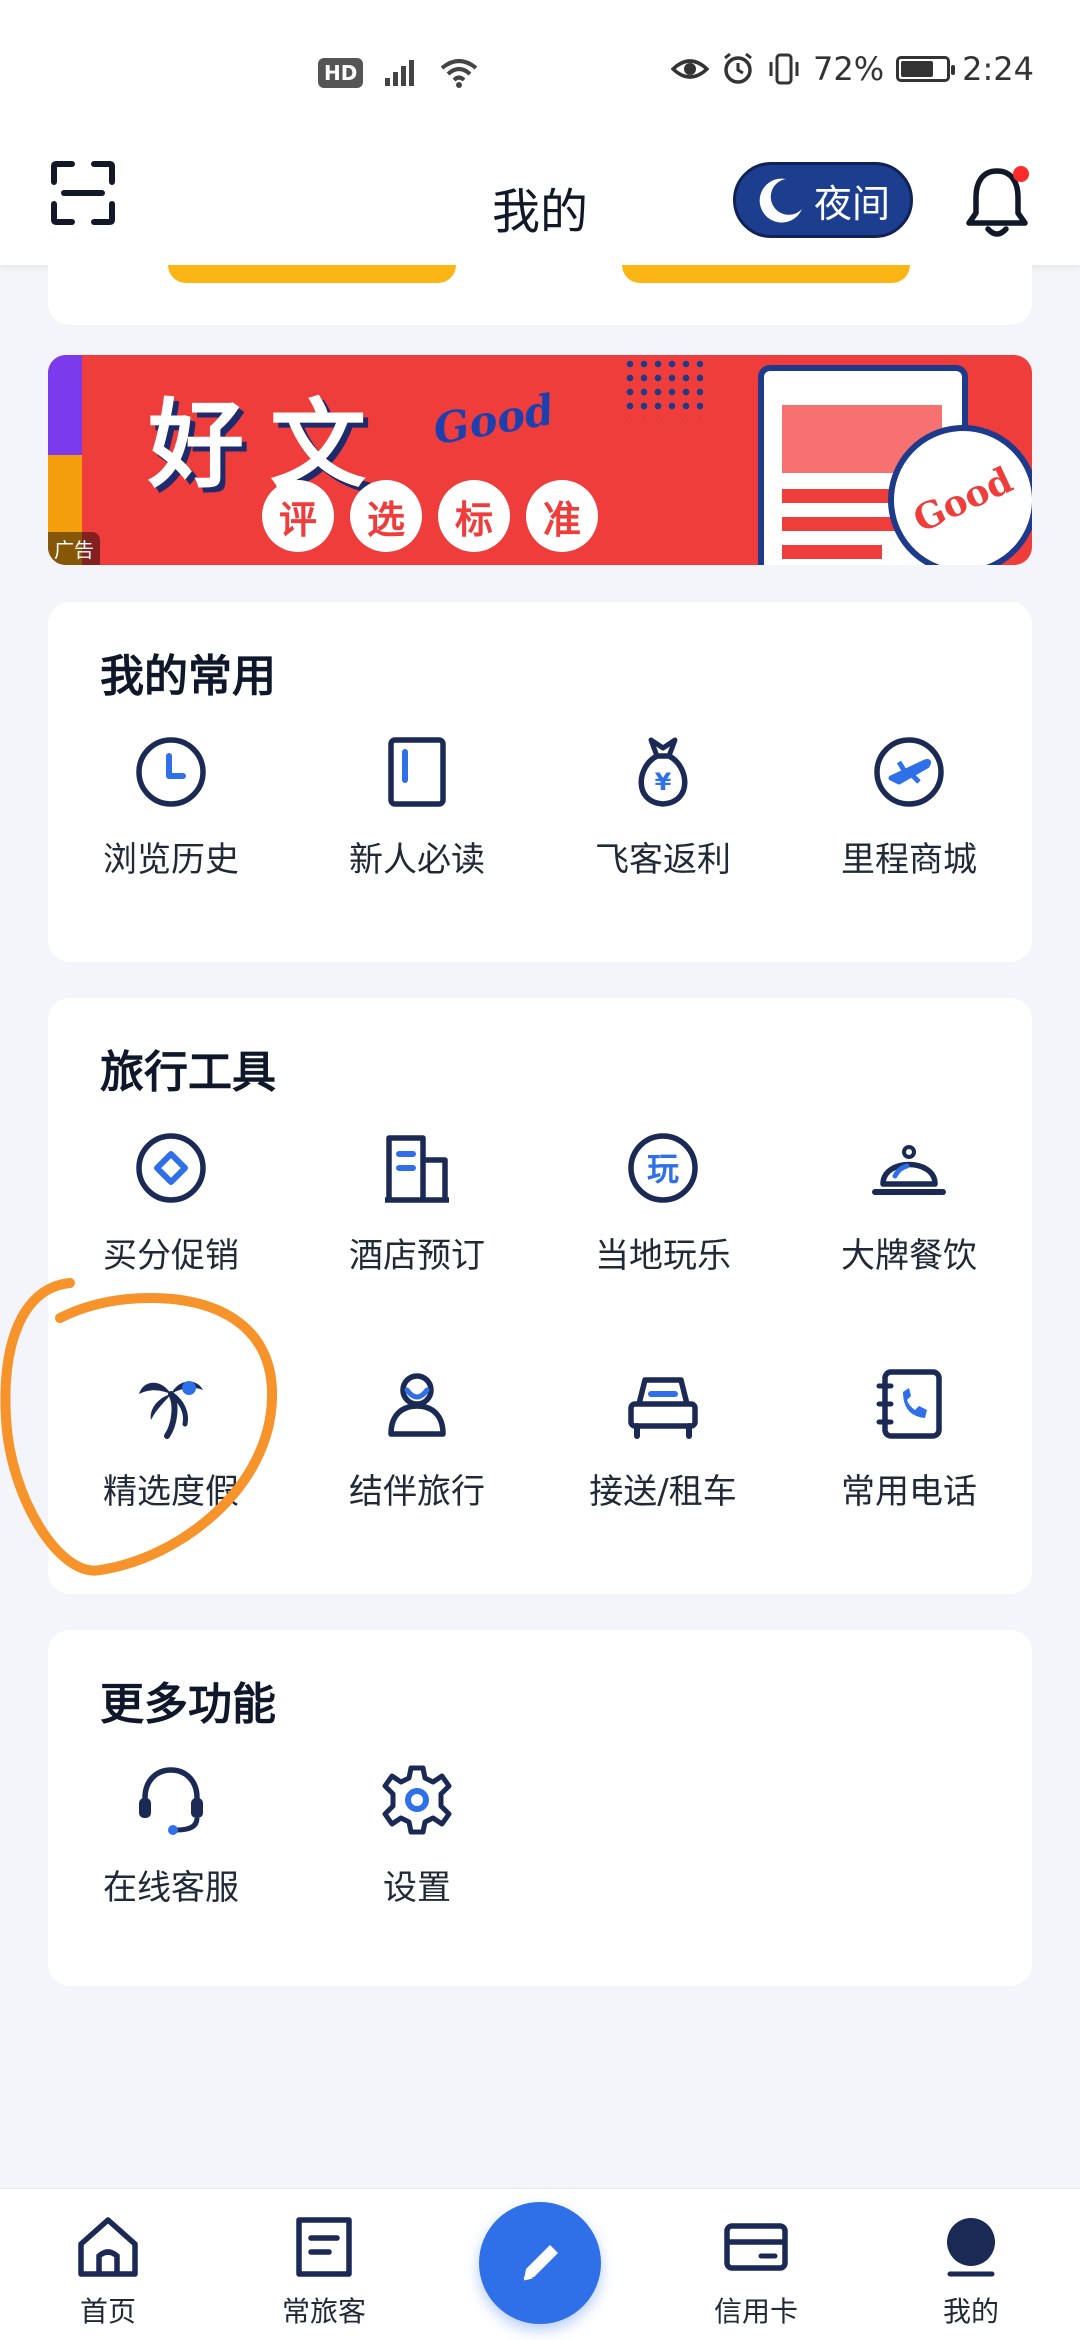  I want to click on top-card-button-right, so click(766, 274).